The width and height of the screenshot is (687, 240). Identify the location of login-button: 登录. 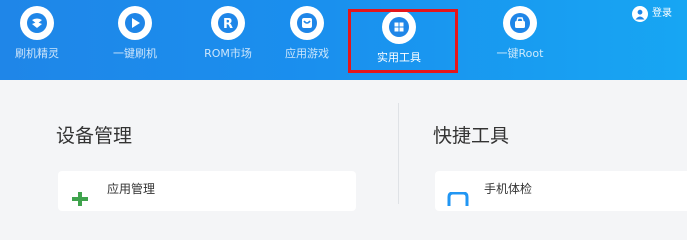
(652, 14).